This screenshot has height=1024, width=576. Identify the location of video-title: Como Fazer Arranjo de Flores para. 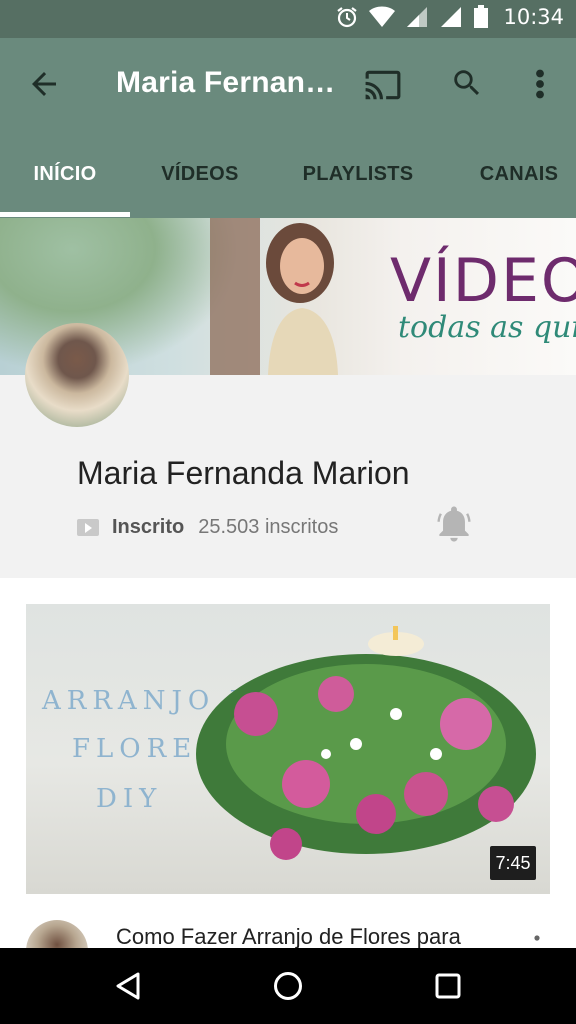
(288, 936).